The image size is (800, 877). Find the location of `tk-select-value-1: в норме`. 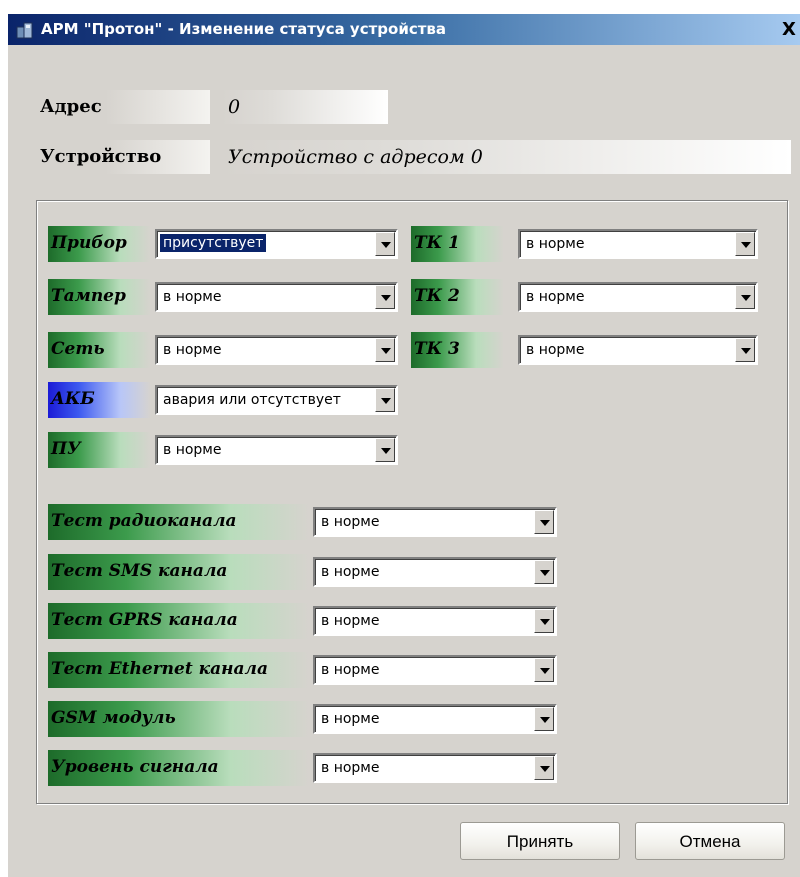

tk-select-value-1: в норме is located at coordinates (555, 297).